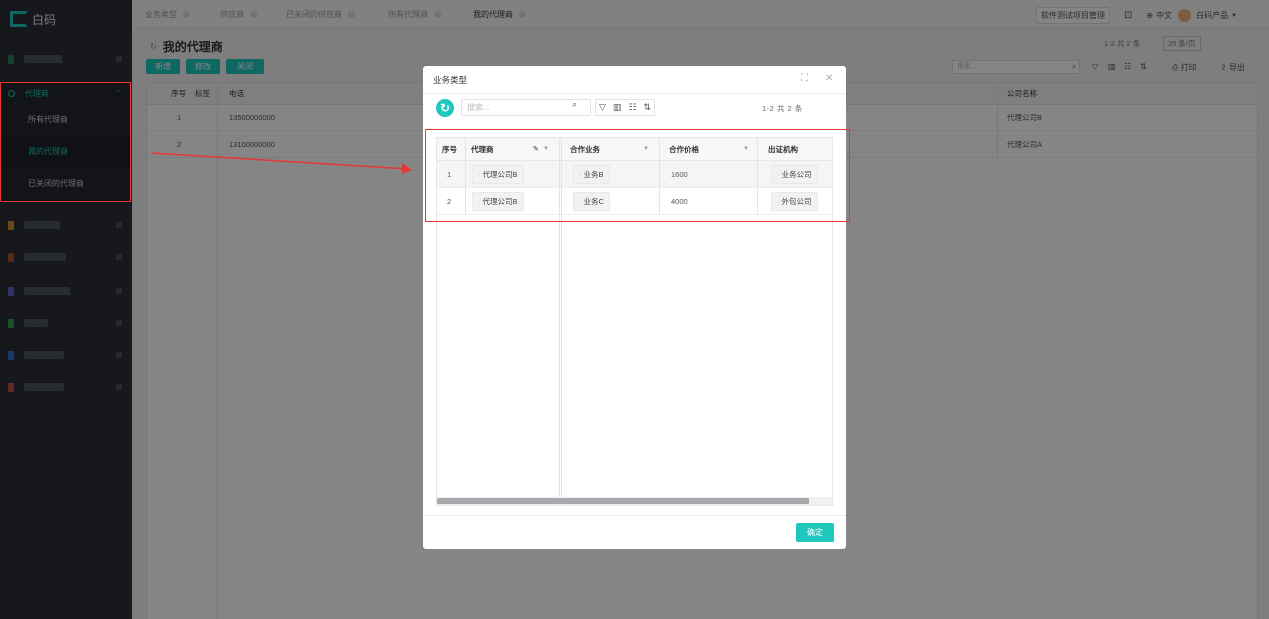 The height and width of the screenshot is (619, 1269). What do you see at coordinates (445, 108) in the screenshot?
I see `refresh-icon: ↻` at bounding box center [445, 108].